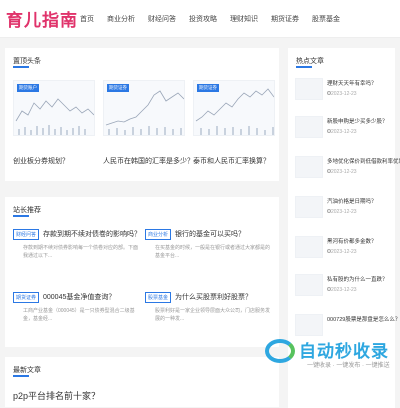  I want to click on hot-article-item: 黑河有价都多金数？ 2023-12-23, so click(343, 249).